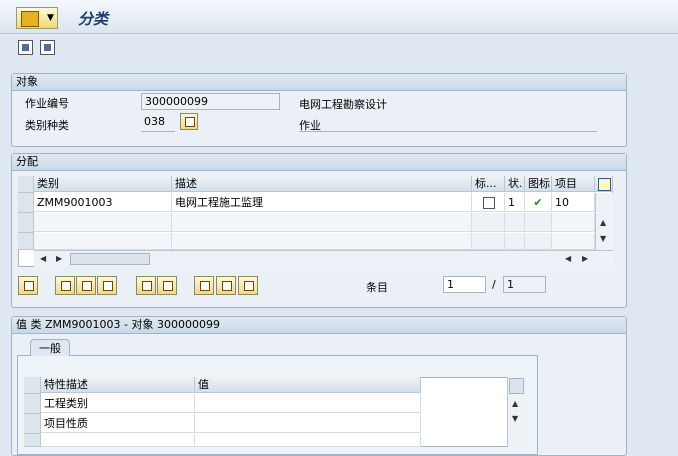 The image size is (678, 456). Describe the element at coordinates (93, 19) in the screenshot. I see `page-title: 分类` at that location.